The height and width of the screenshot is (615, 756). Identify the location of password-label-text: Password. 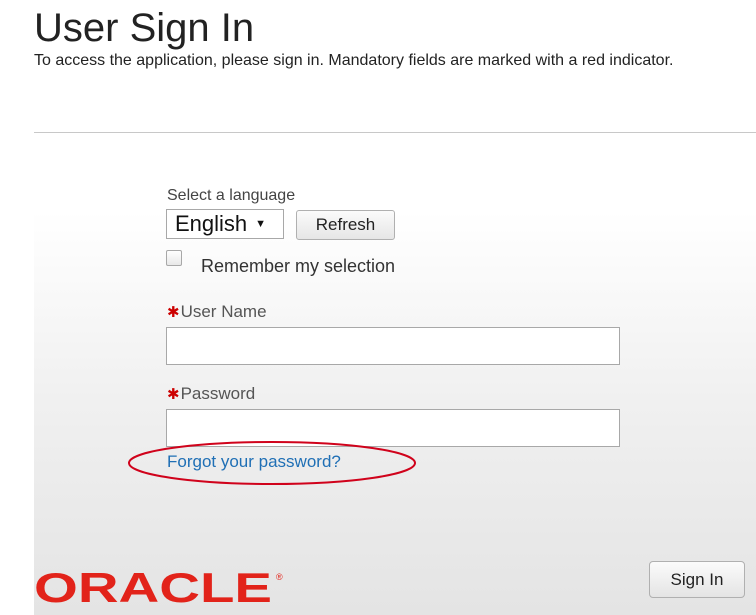
(218, 393).